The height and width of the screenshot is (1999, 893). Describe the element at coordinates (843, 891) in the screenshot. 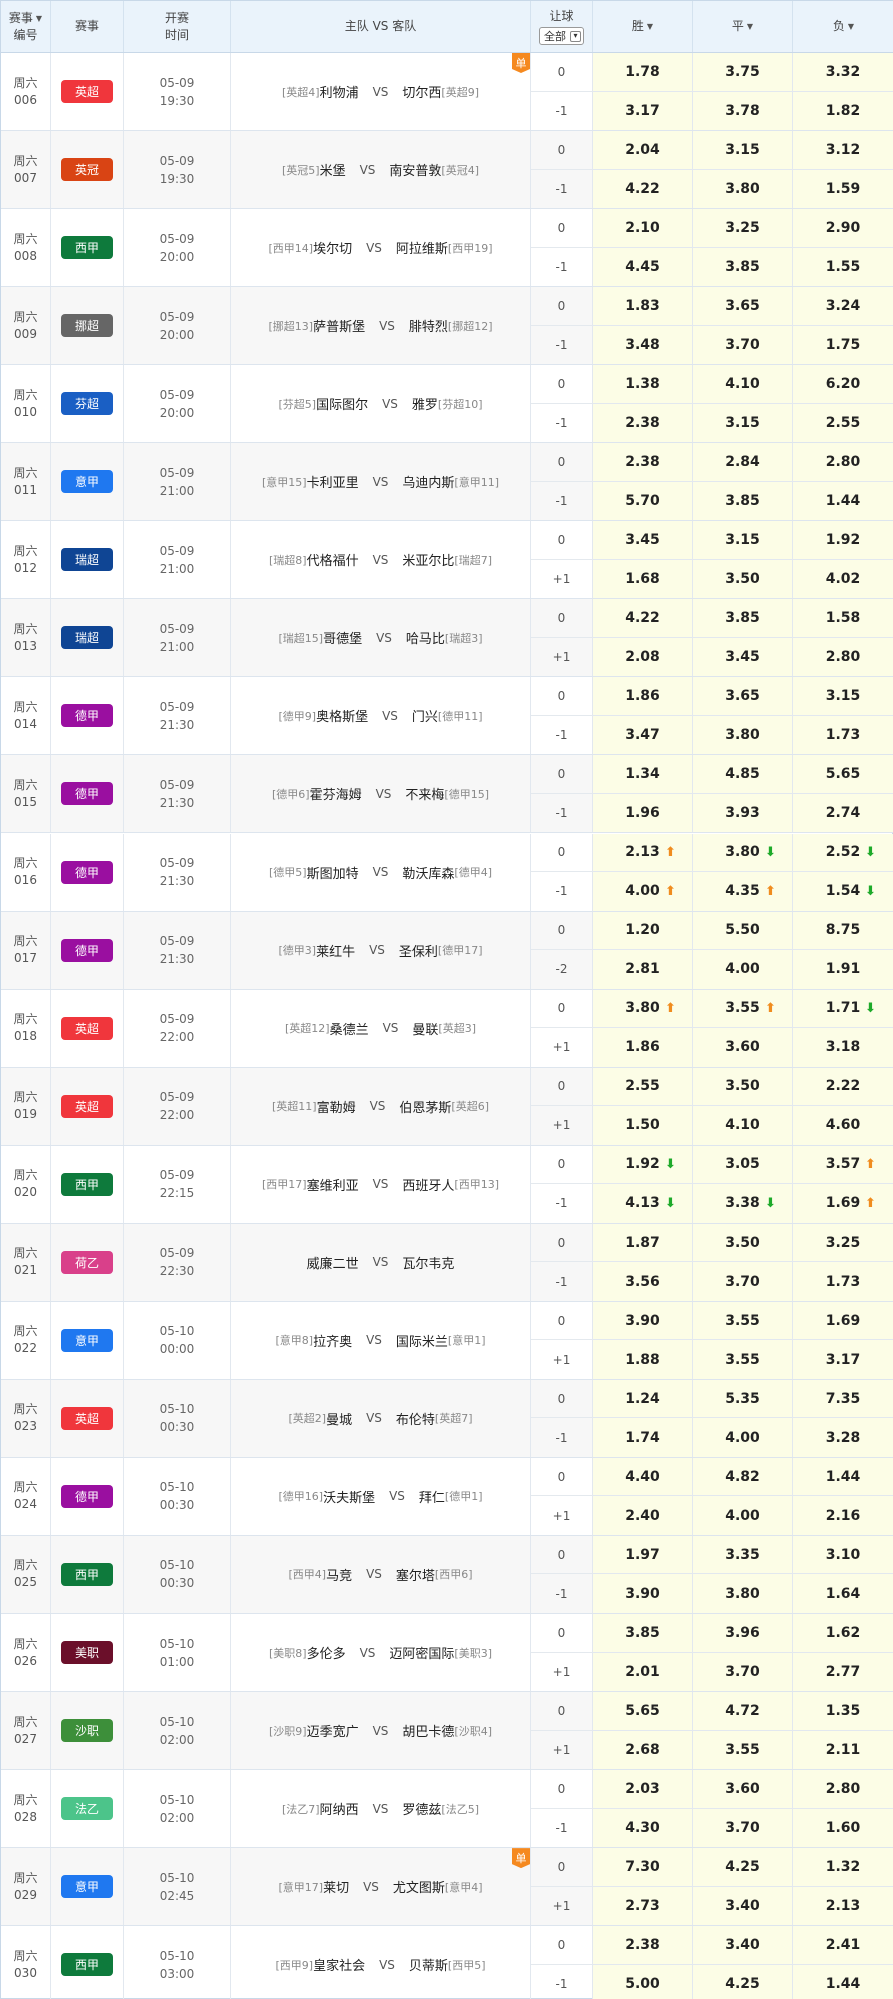

I see `odds-lose-button: 1.54 ⬇` at that location.